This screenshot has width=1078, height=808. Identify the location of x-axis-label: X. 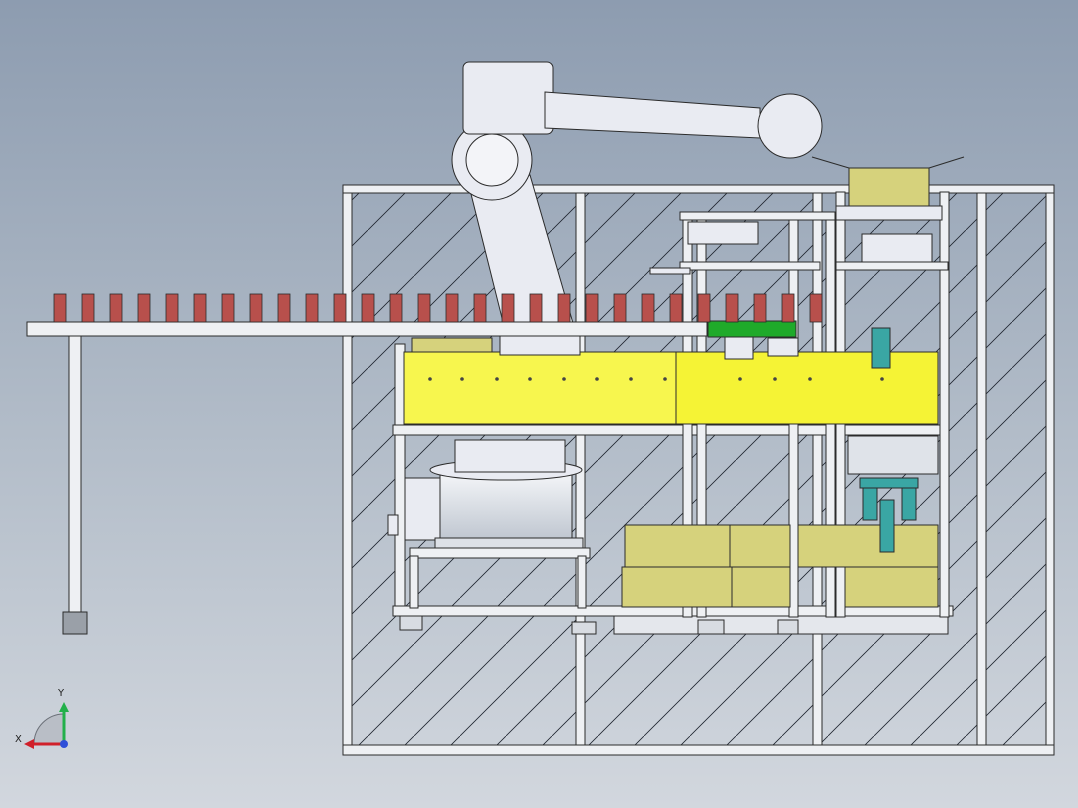
(18, 739).